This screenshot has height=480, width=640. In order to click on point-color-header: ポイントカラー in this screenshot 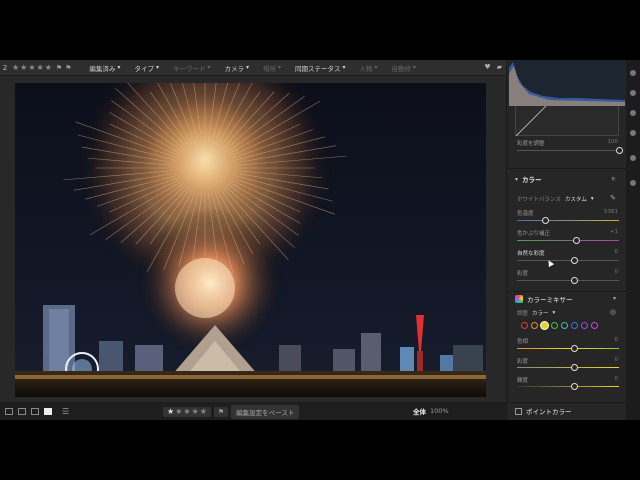, I will do `click(567, 411)`.